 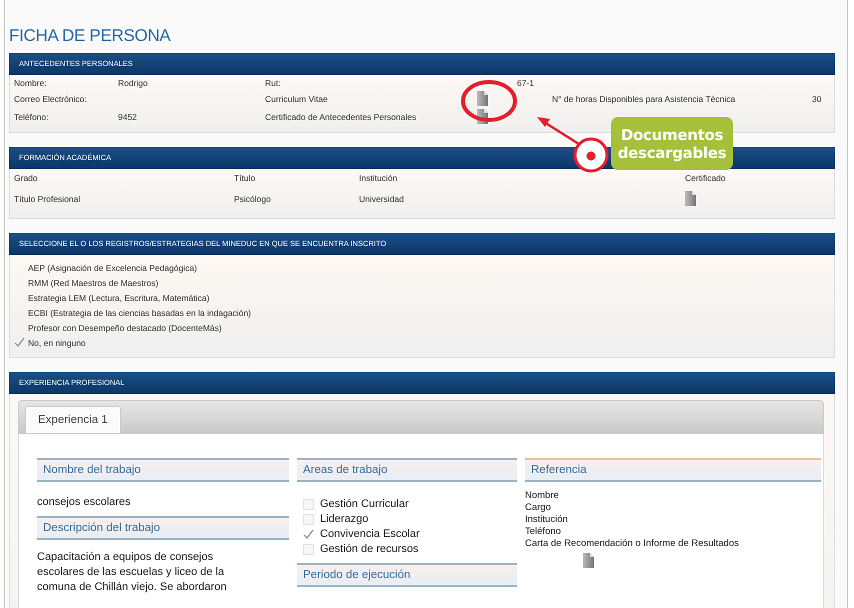 What do you see at coordinates (252, 199) in the screenshot?
I see `field-value: Psicólogo` at bounding box center [252, 199].